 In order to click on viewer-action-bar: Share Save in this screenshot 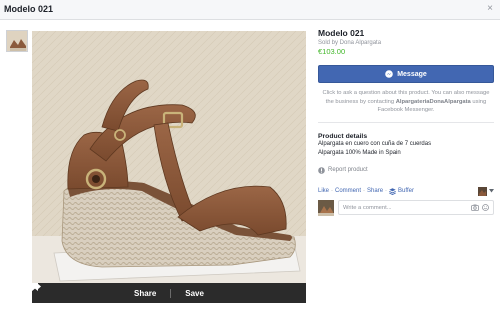, I will do `click(169, 293)`.